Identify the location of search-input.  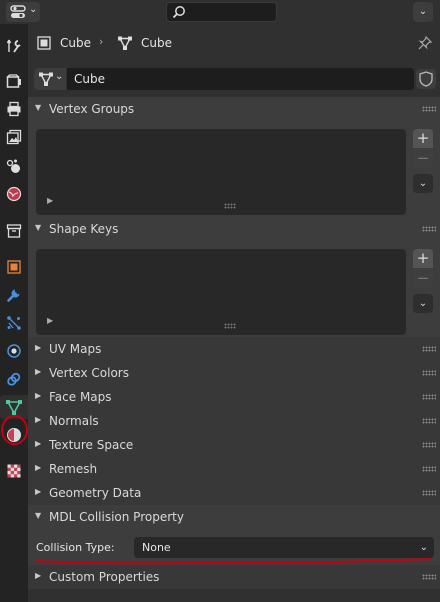
(221, 12).